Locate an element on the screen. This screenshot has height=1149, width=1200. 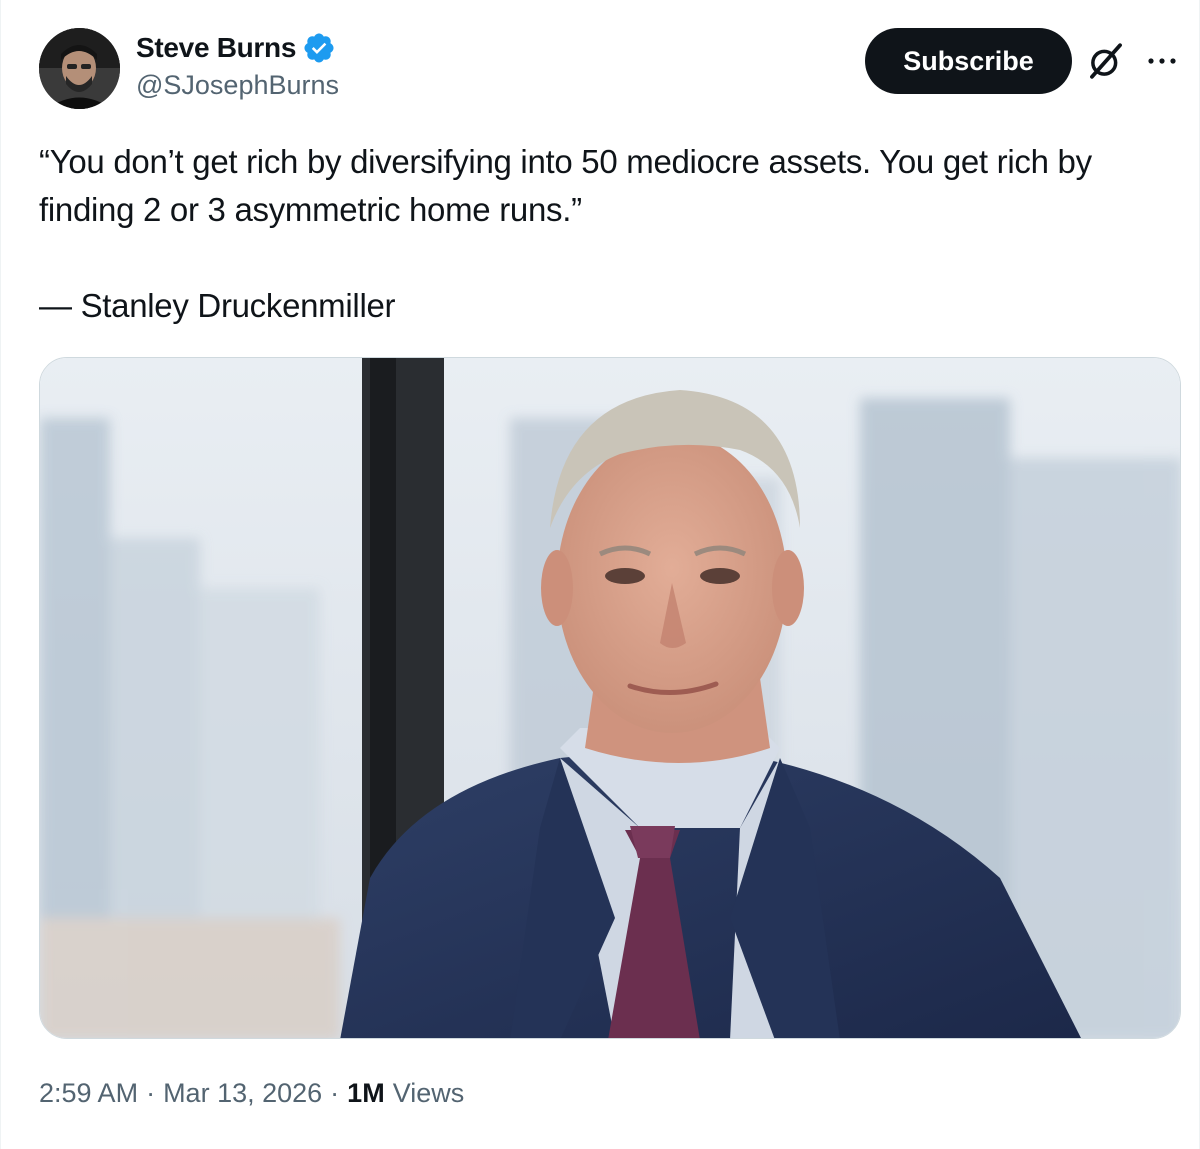
tweet-time: 2:59 AM is located at coordinates (88, 1093).